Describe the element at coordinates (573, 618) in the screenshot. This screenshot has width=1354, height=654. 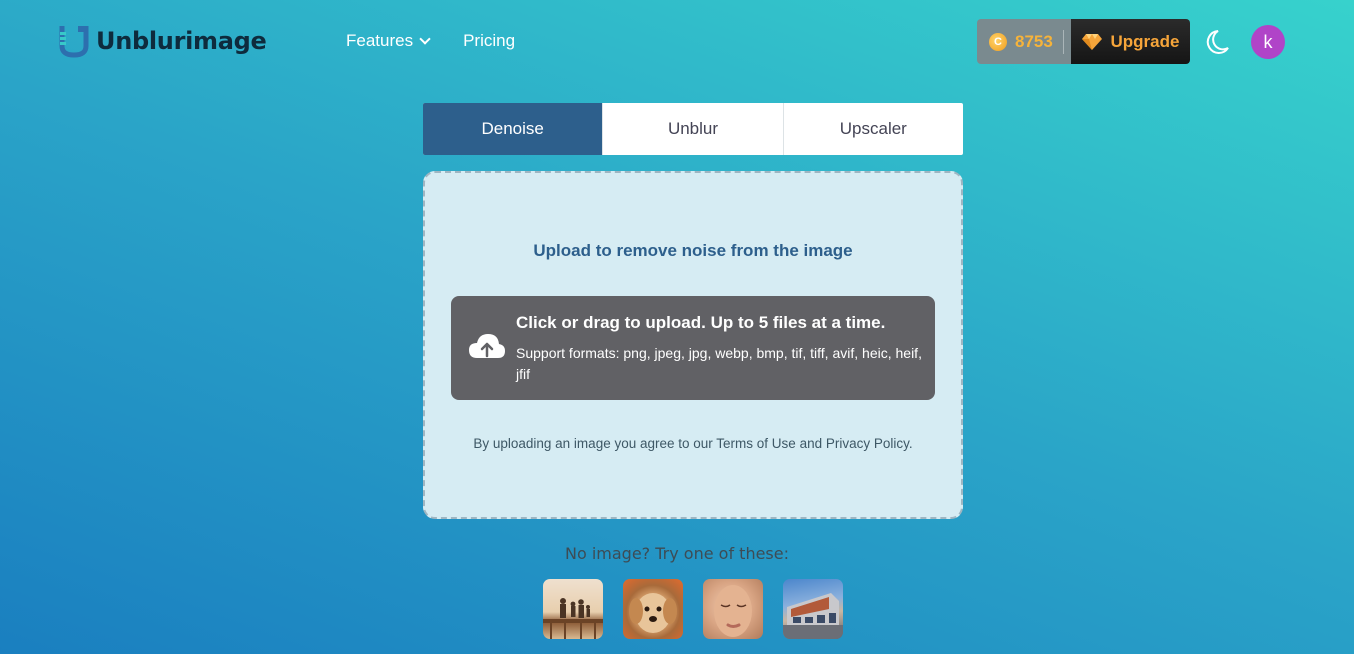
I see `family-silhouette-icon` at that location.